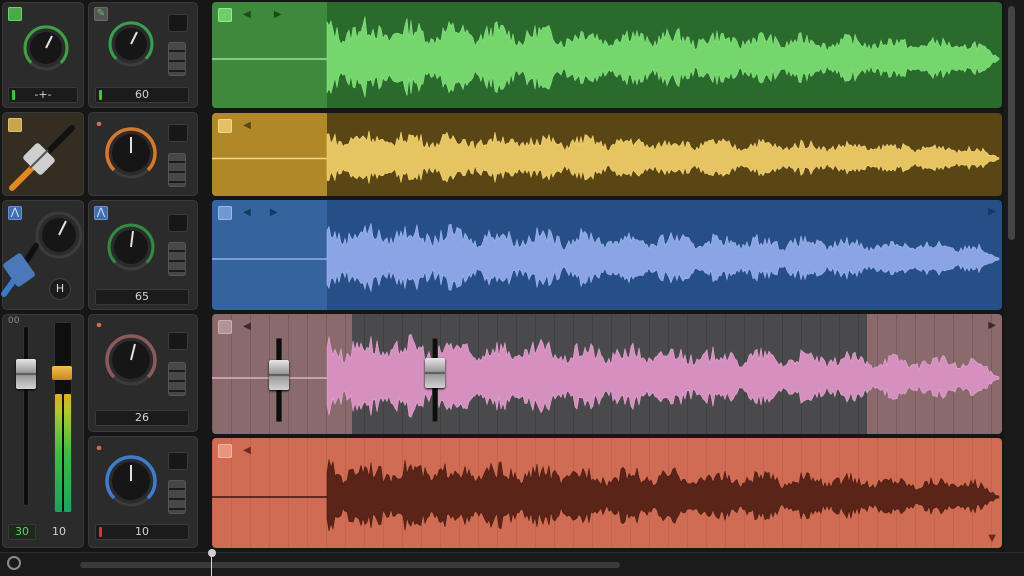 This screenshot has width=1024, height=576. I want to click on strip-3-send-field: 65, so click(142, 297).